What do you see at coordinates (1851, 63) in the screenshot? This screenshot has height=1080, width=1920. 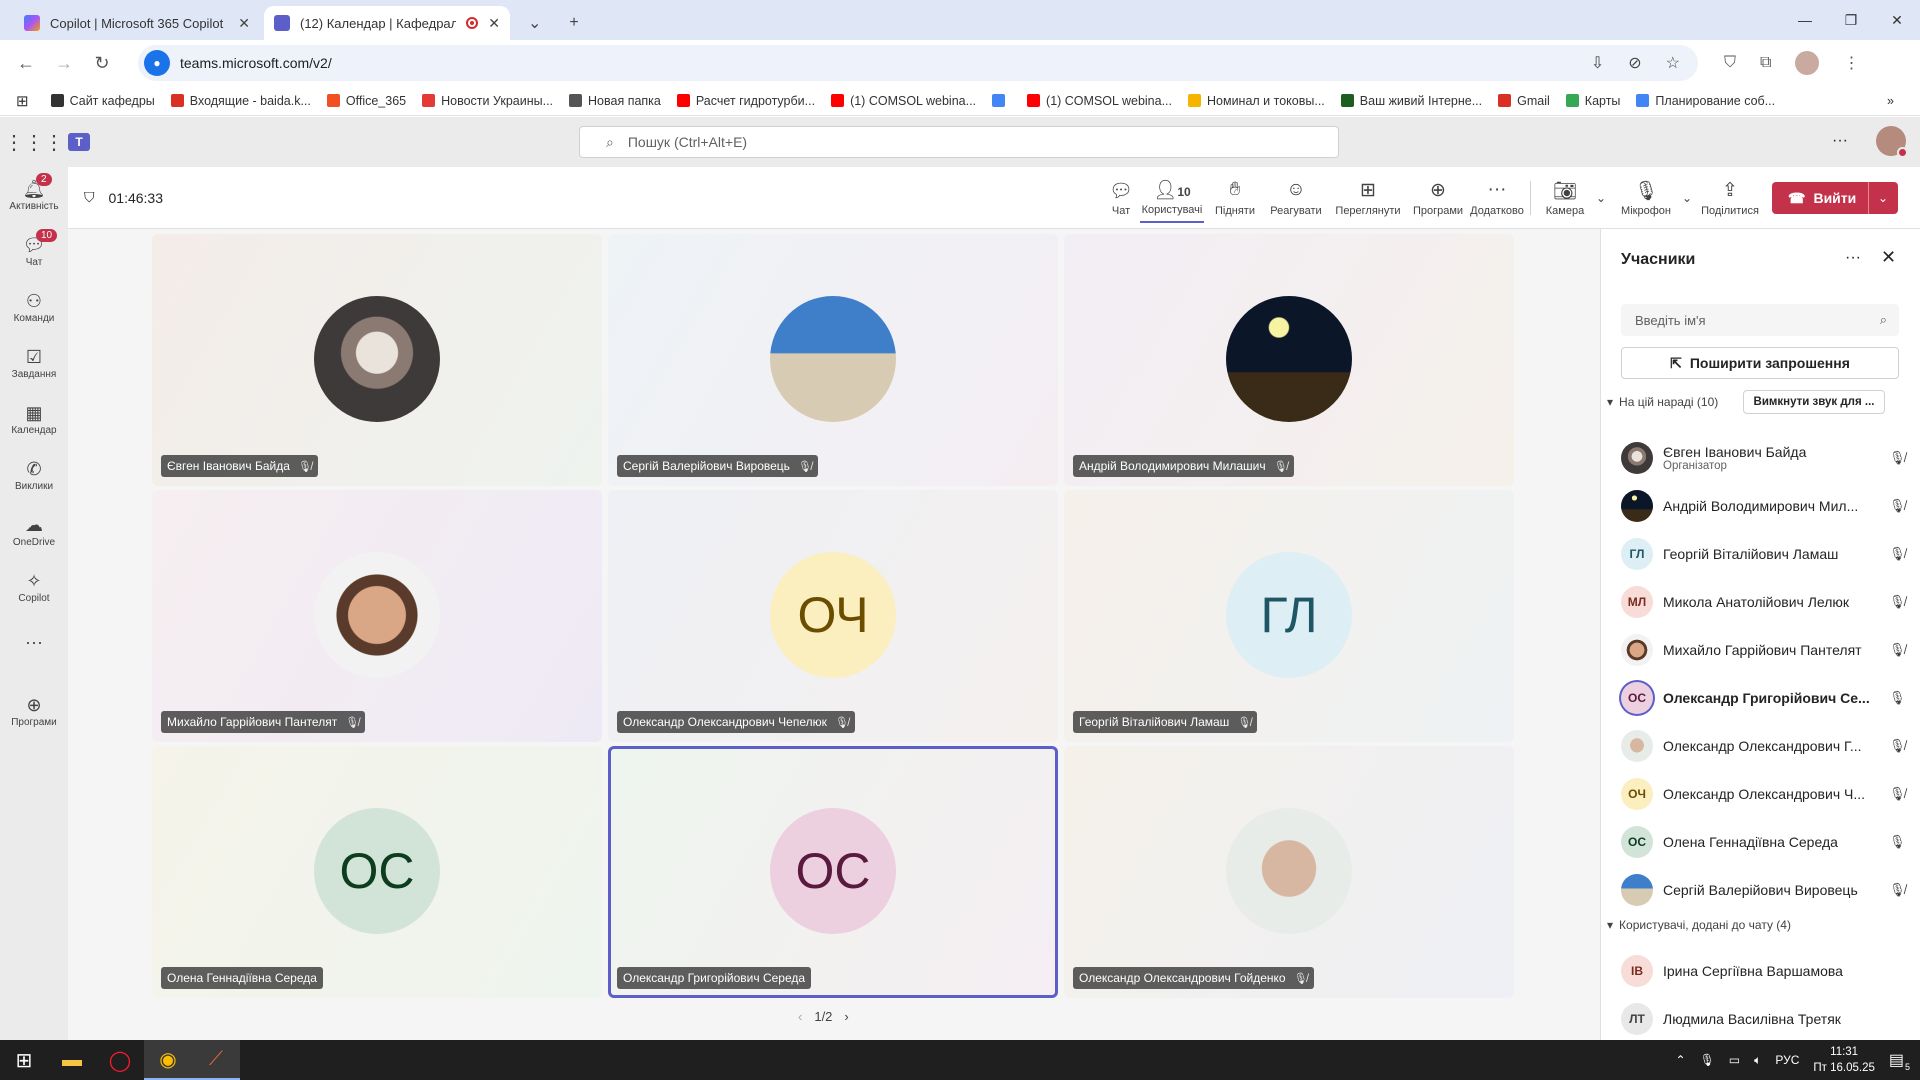 I see `browser-menu-icon: ⋮` at bounding box center [1851, 63].